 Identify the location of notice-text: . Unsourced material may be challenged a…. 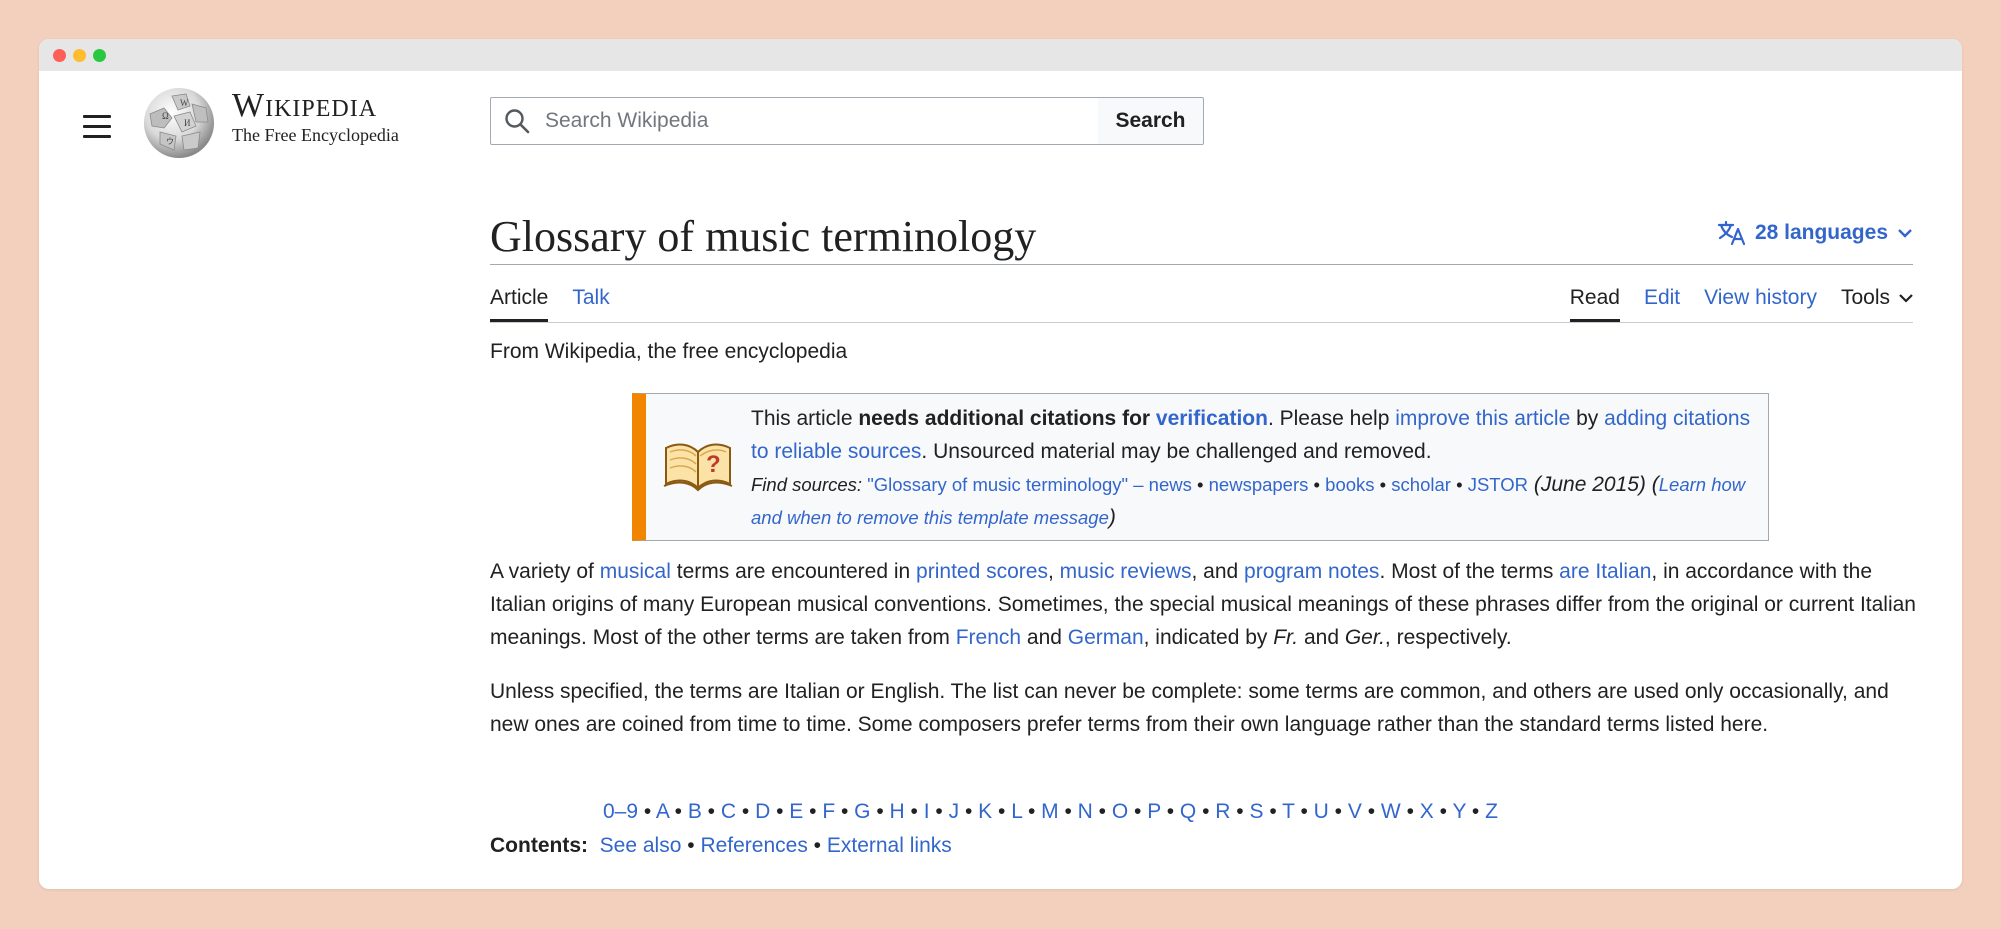
(1176, 451).